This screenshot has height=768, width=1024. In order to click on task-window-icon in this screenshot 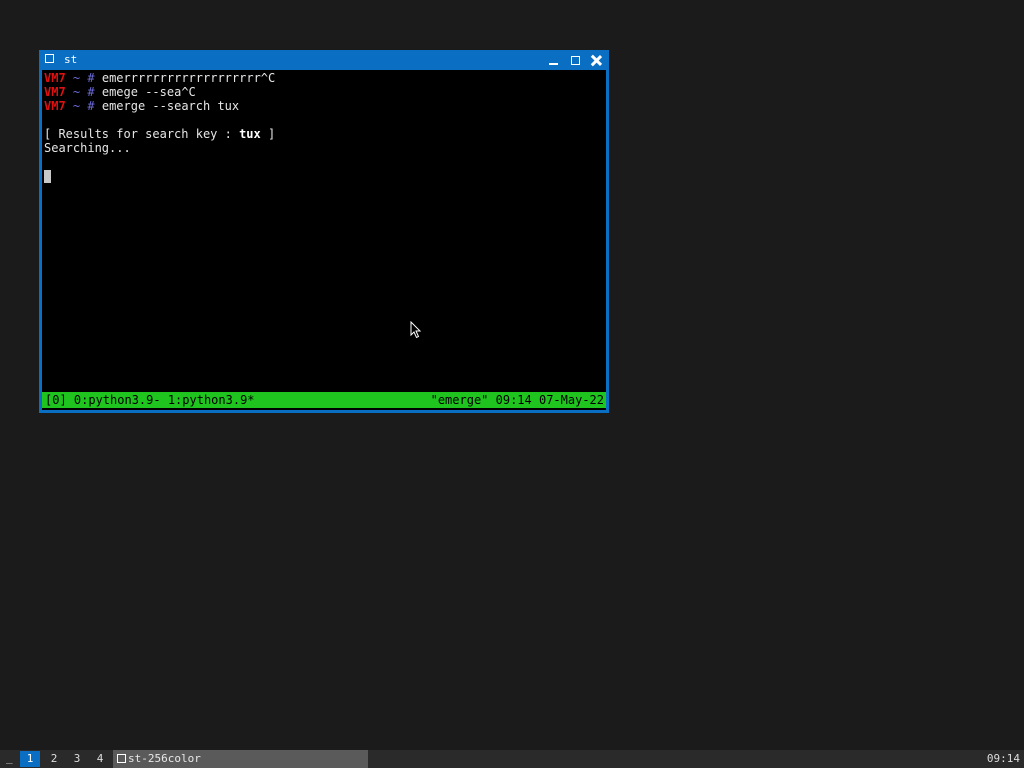, I will do `click(121, 758)`.